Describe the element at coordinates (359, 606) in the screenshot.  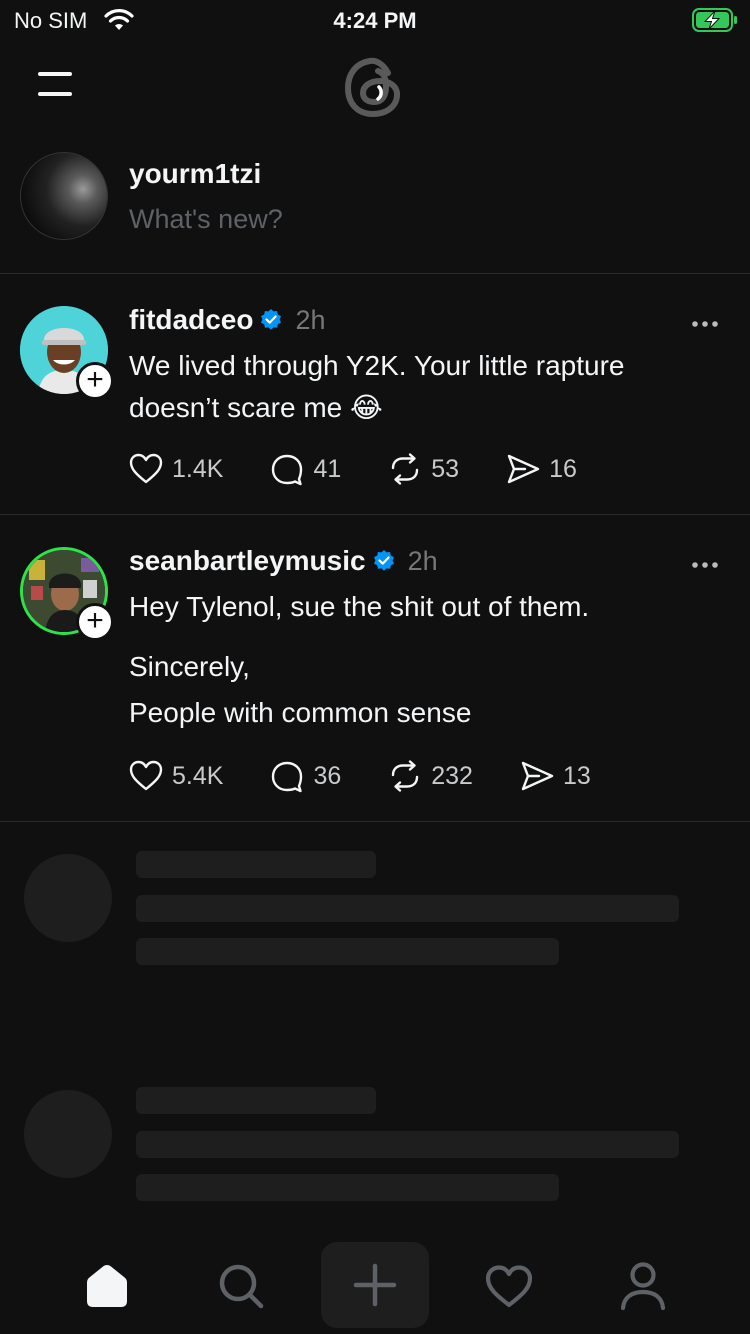
I see `post-text-line: Hey Tylenol, sue the shit out of them.` at that location.